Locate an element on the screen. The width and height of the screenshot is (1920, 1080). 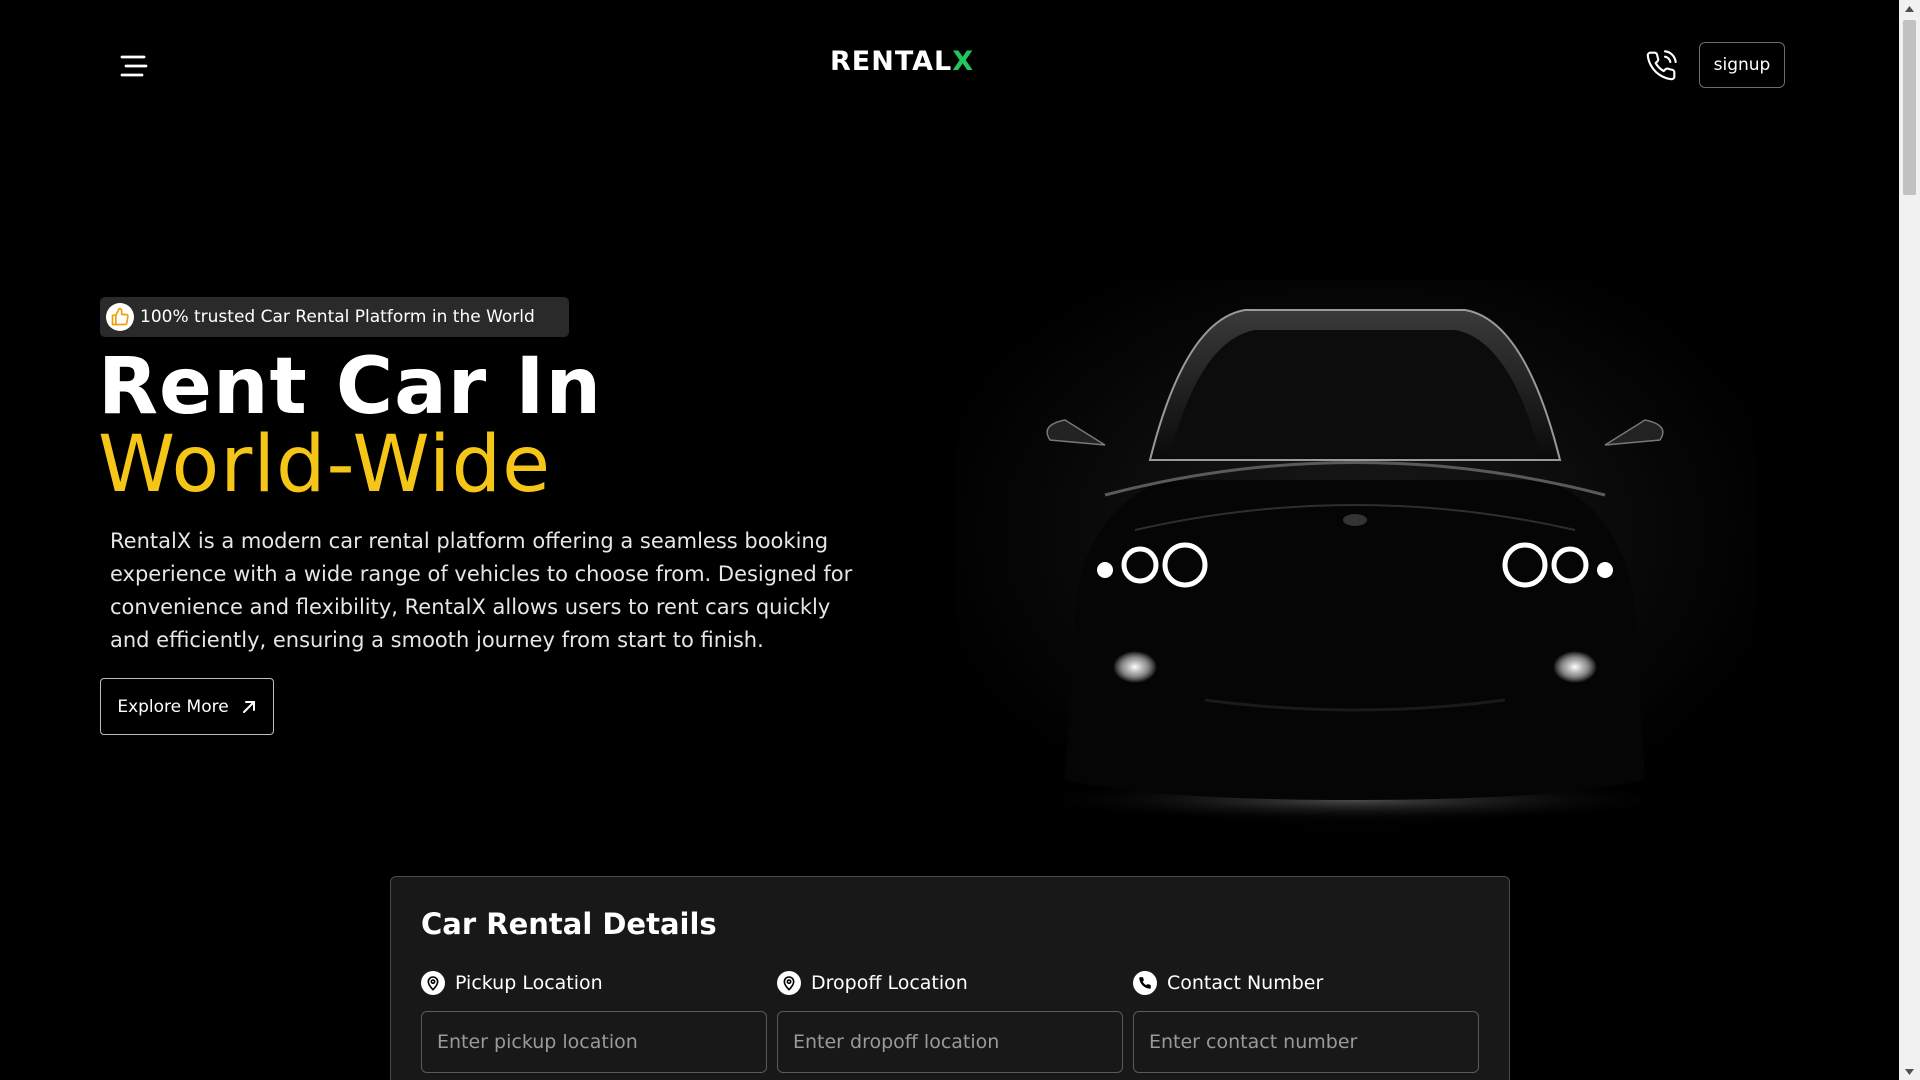
pickup-label-text: Pickup Location is located at coordinates (529, 983).